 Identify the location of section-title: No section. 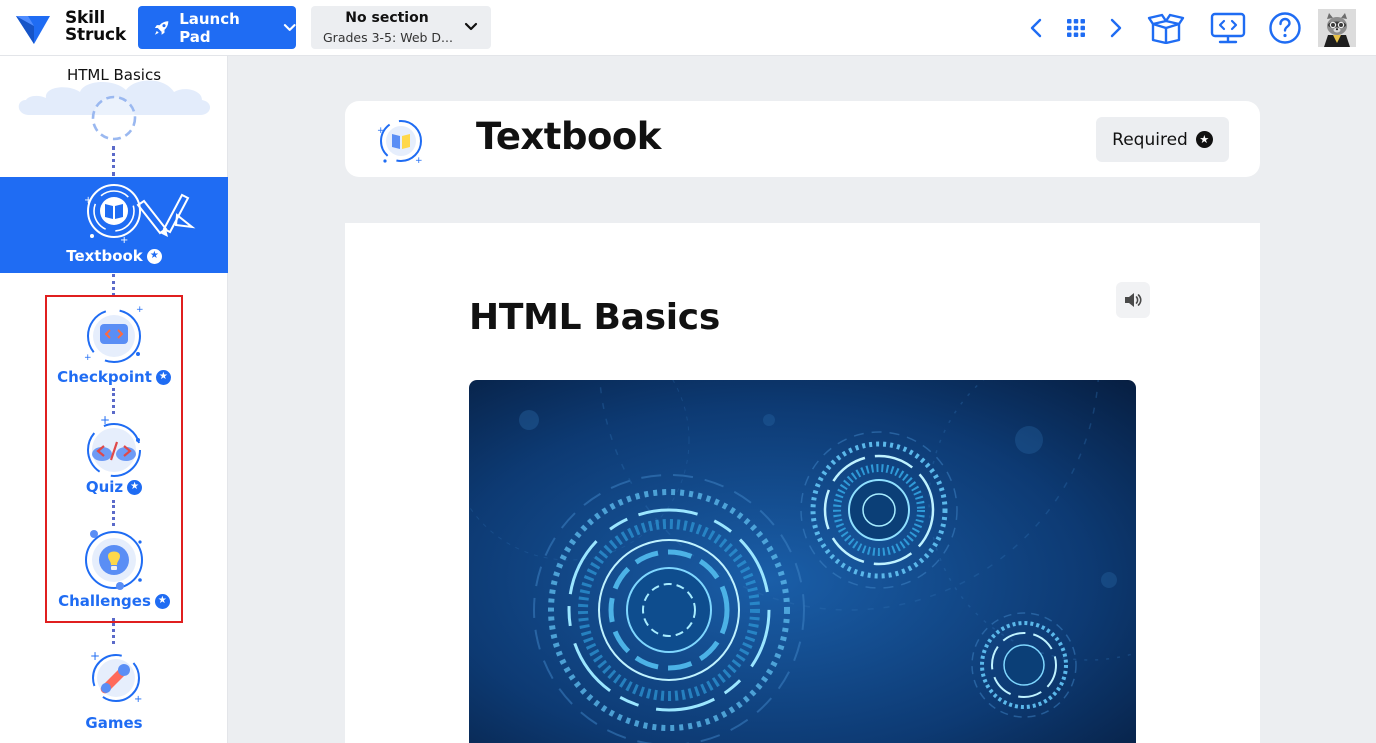
(387, 18).